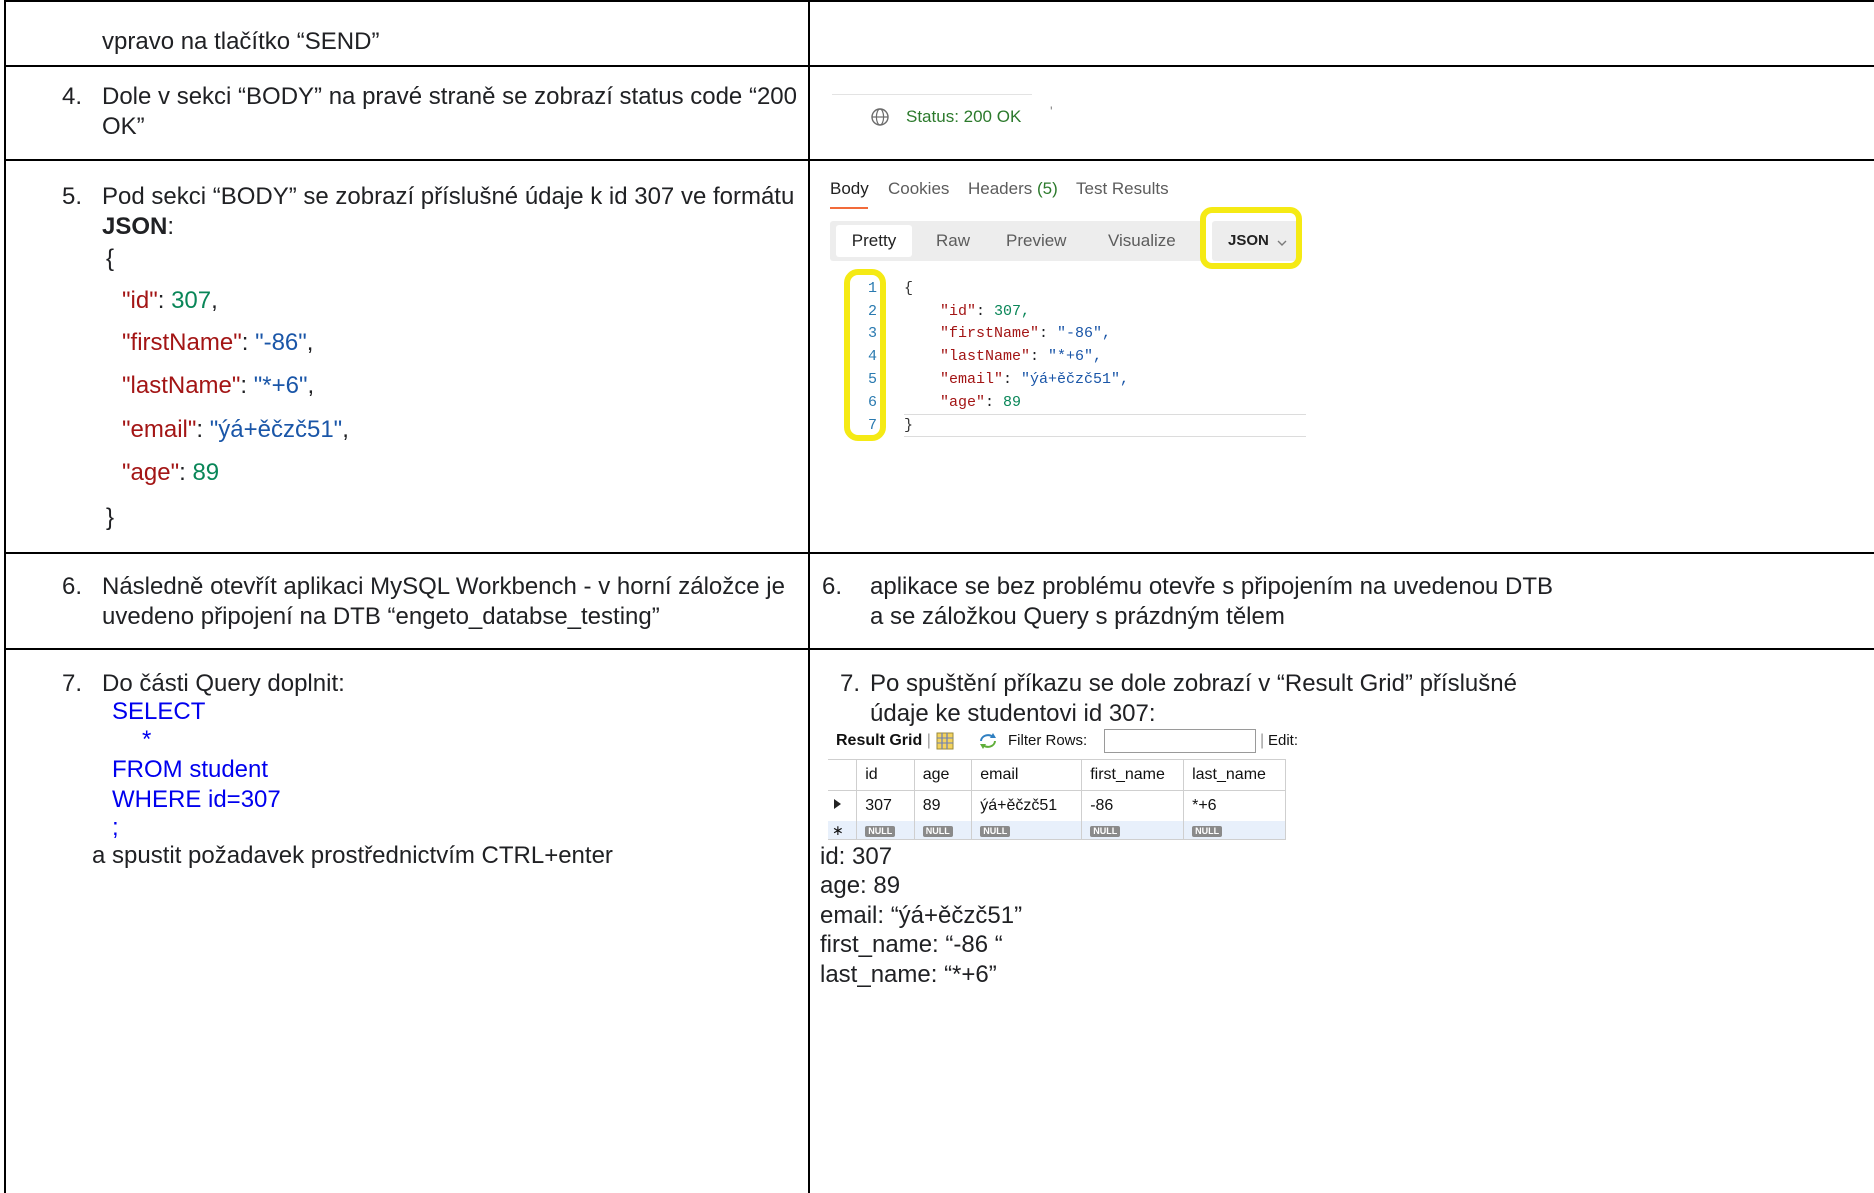 This screenshot has height=1193, width=1874. Describe the element at coordinates (1234, 805) in the screenshot. I see `grid-cell: *+6` at that location.